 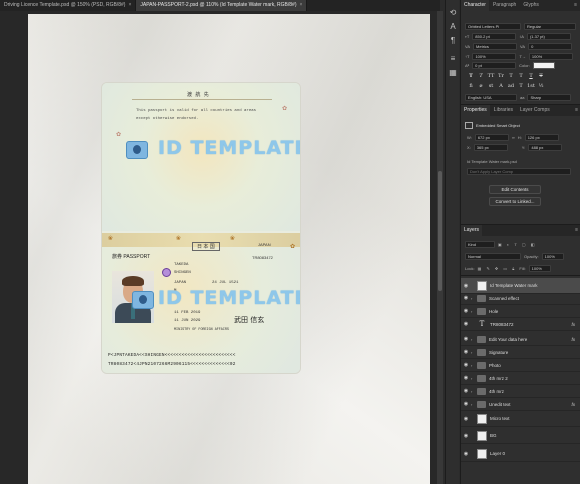 I want to click on layer-row: ◉ › 4th mrz 2, so click(x=520, y=378).